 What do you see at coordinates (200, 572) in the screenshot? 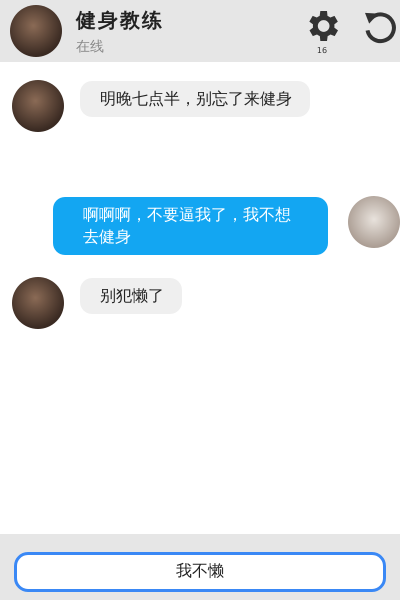
I see `reply-button: 我不懒` at bounding box center [200, 572].